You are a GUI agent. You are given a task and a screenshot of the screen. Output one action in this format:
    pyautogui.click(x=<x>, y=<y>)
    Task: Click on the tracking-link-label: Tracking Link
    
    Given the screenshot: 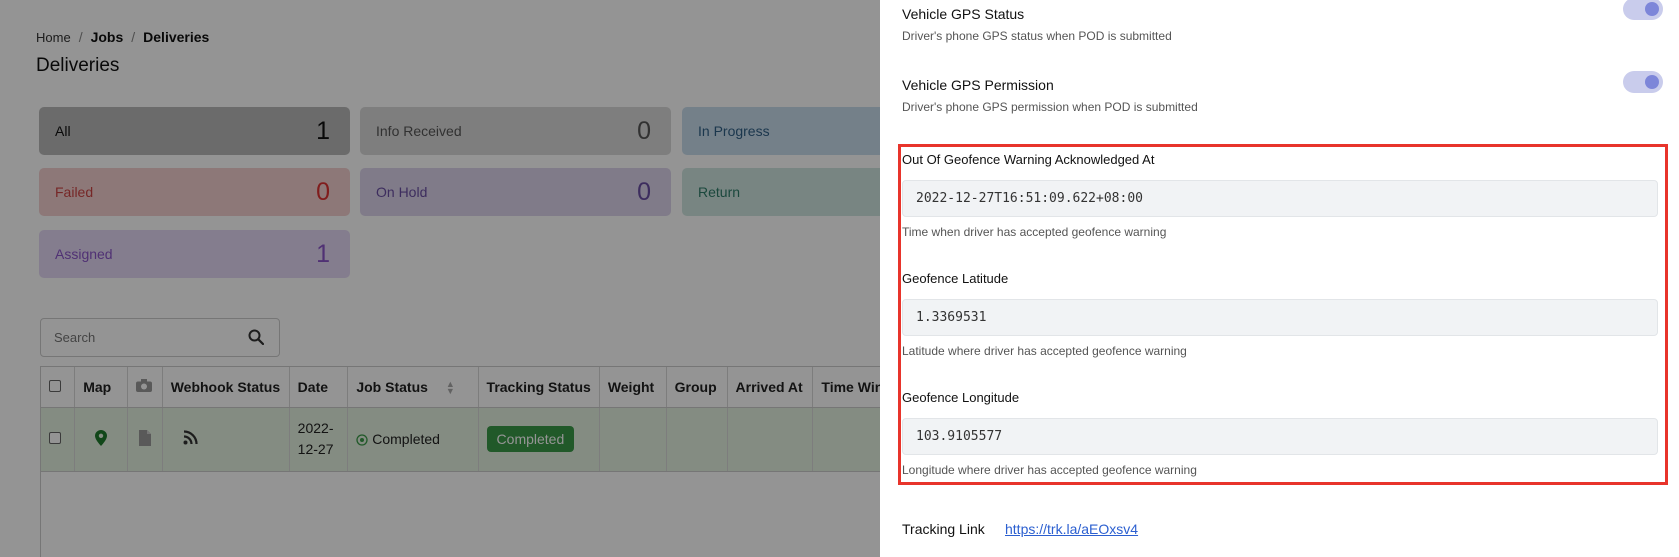 What is the action you would take?
    pyautogui.click(x=943, y=529)
    